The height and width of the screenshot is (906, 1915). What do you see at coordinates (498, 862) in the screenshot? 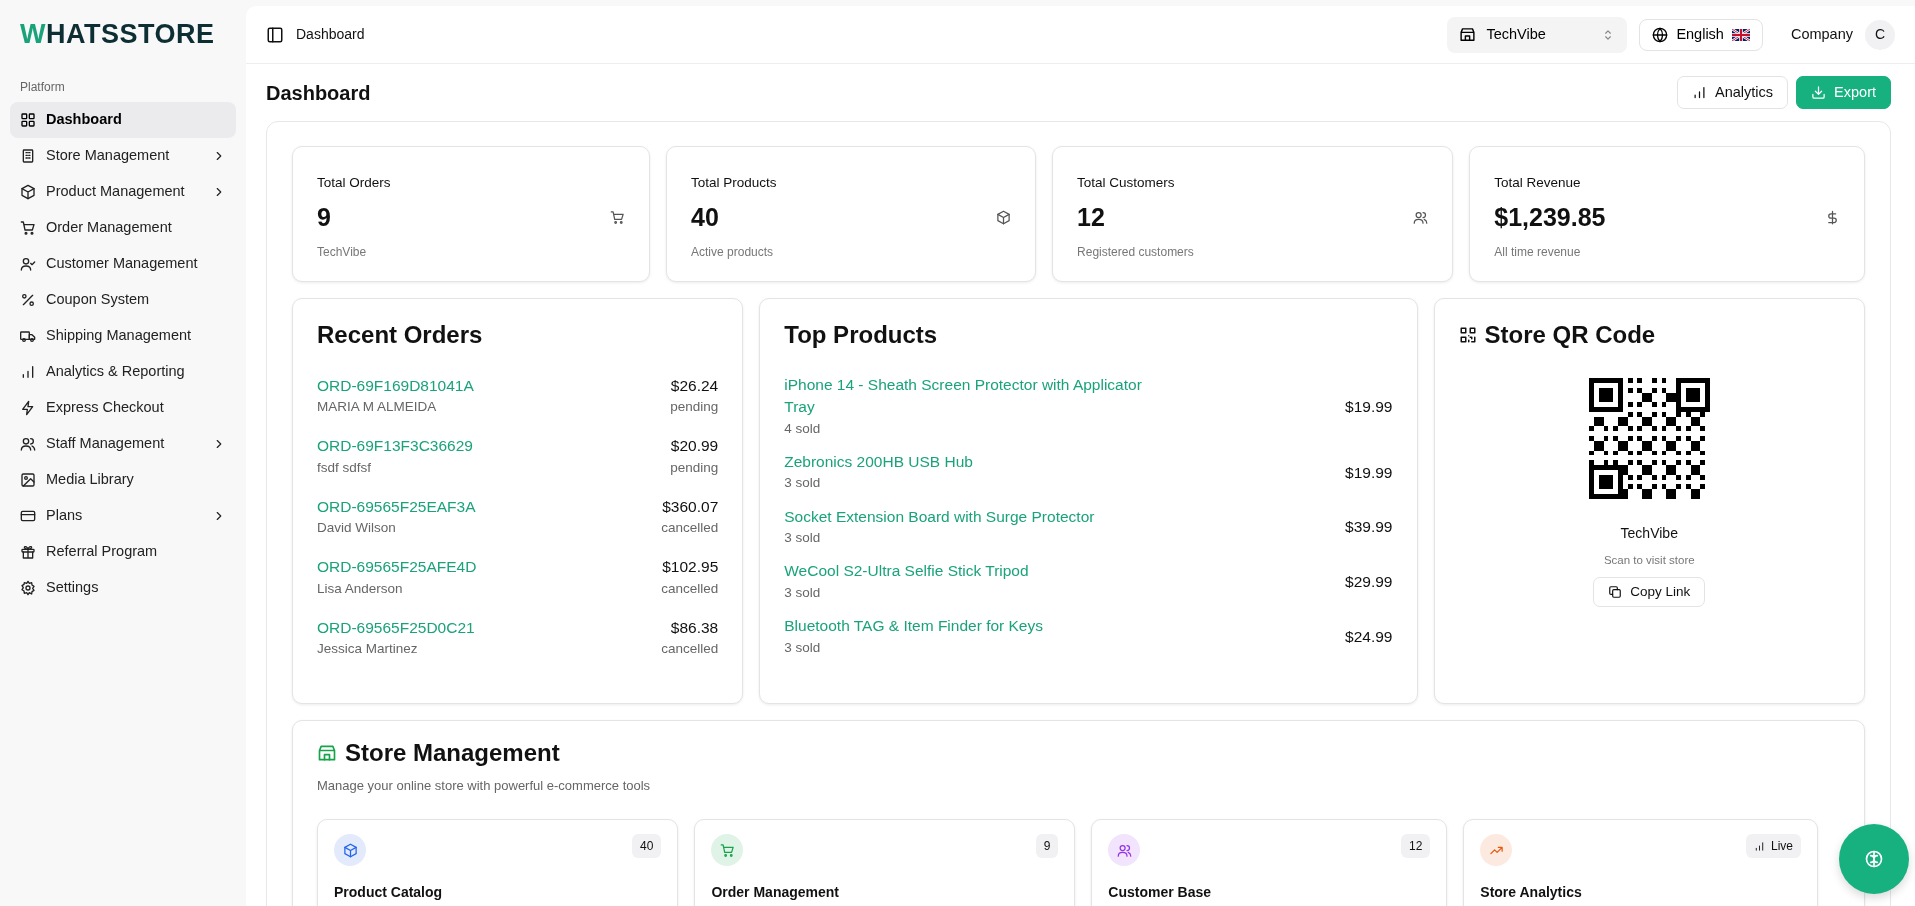
I see `feature-tile: 40 Product Catalog` at bounding box center [498, 862].